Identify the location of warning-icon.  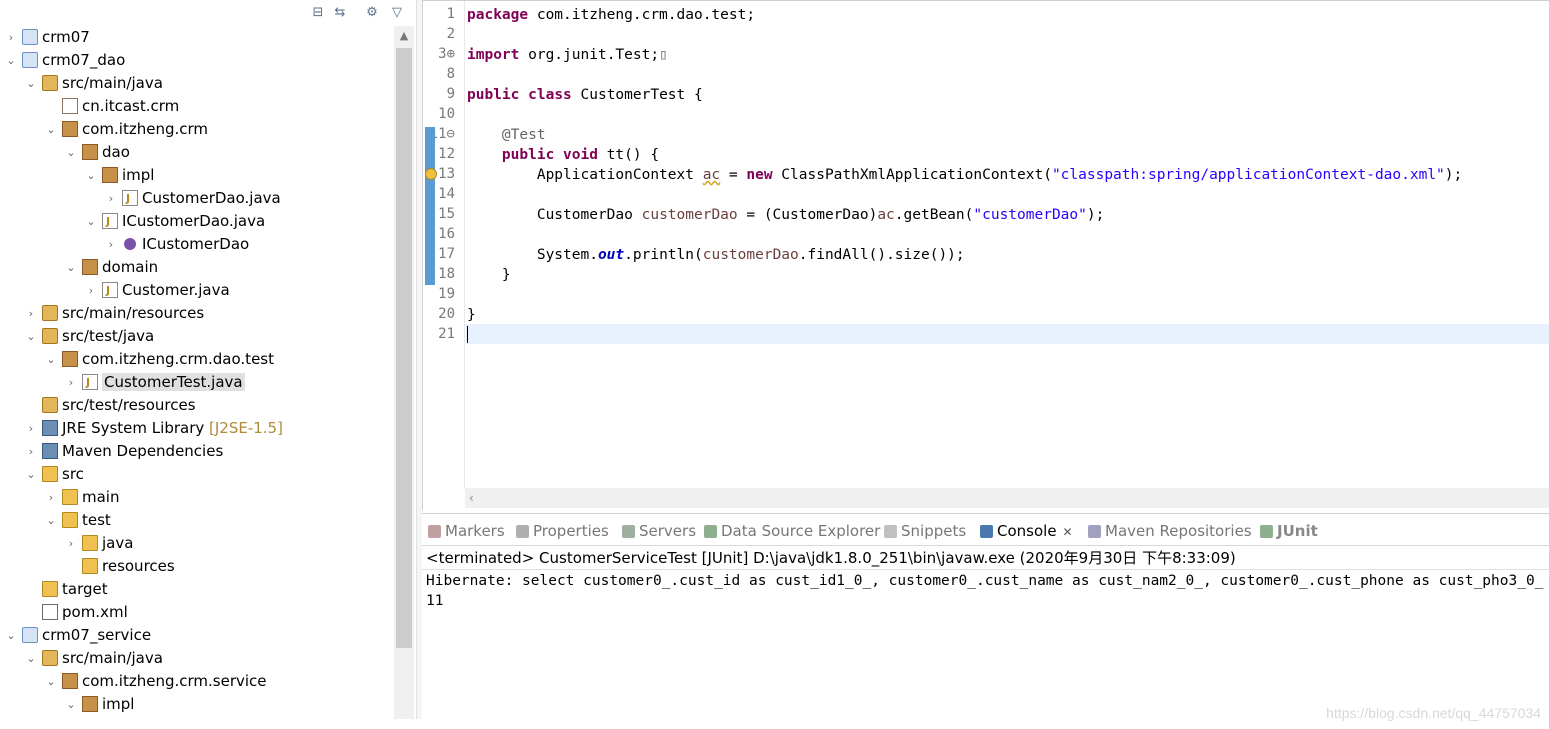
(431, 174).